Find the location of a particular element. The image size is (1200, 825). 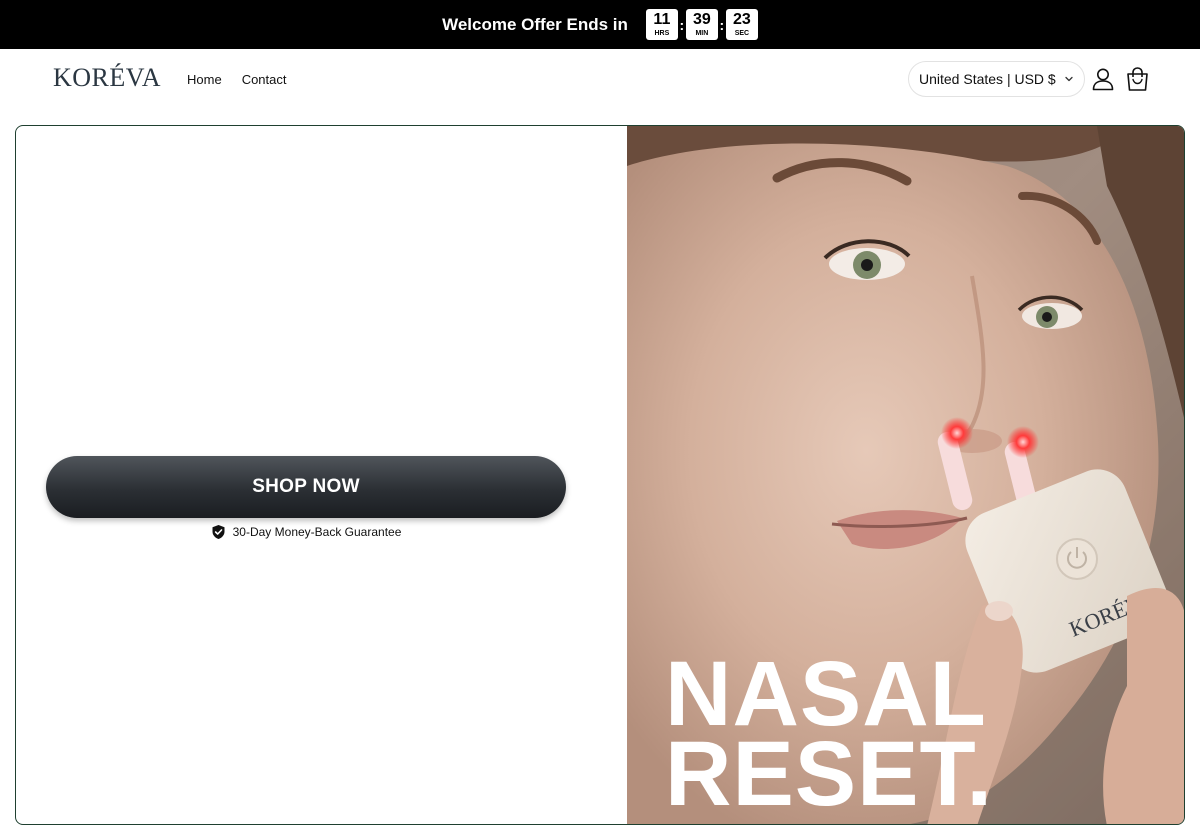

brand-logo: KORÉVA is located at coordinates (107, 78).